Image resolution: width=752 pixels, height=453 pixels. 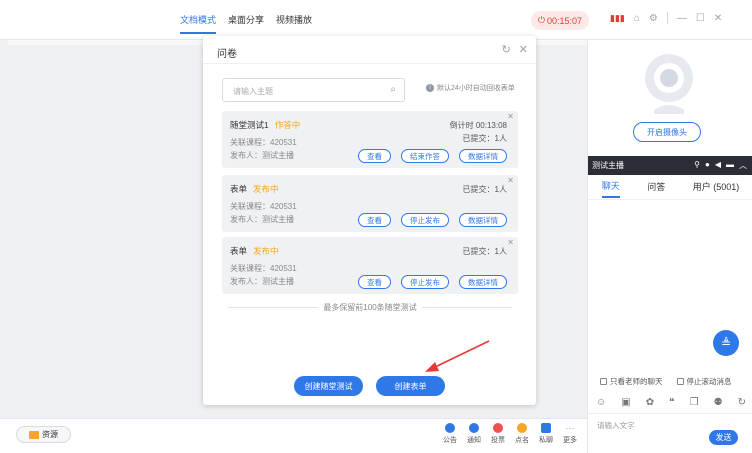 What do you see at coordinates (716, 188) in the screenshot?
I see `tab-users: 用户 (5001)` at bounding box center [716, 188].